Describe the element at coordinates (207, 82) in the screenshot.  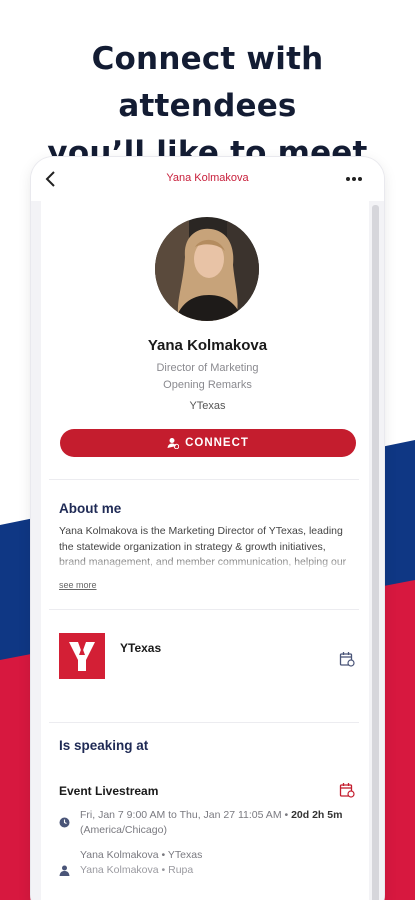
I see `headline-line-1: Connect with attendees` at that location.